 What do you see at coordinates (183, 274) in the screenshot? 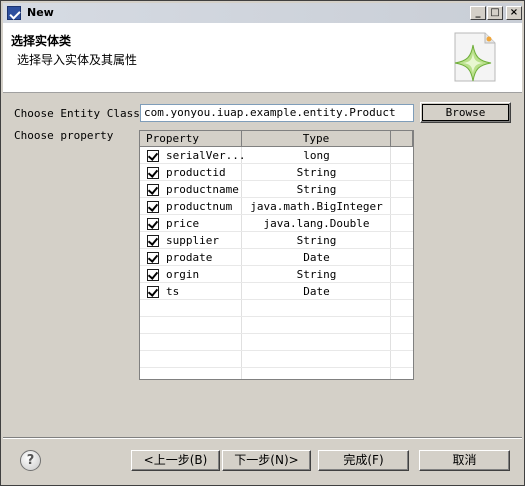
I see `property-name-cell: orgin` at bounding box center [183, 274].